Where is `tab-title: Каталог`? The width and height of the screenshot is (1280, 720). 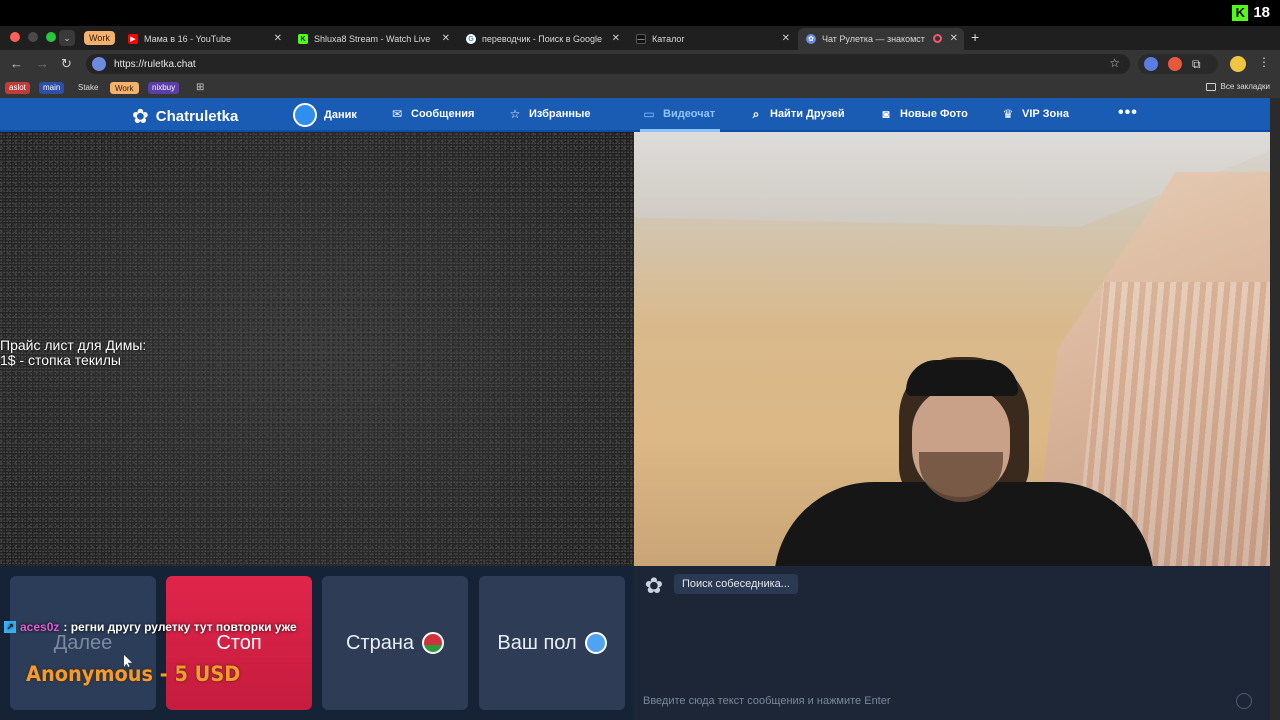
tab-title: Каталог is located at coordinates (668, 39).